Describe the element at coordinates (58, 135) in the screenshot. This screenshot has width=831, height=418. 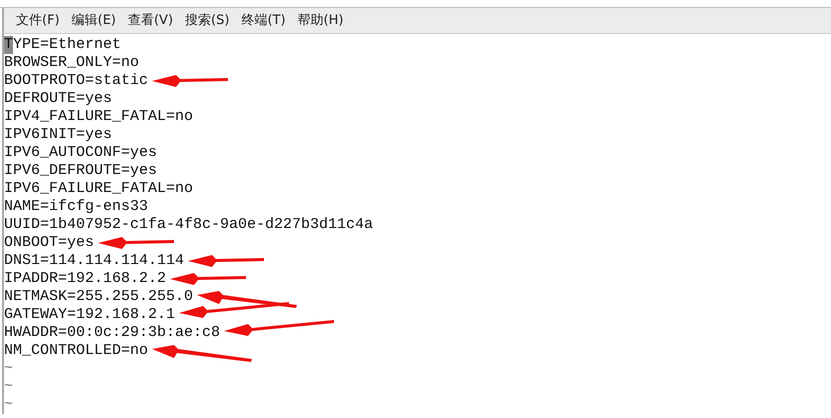
I see `config-line: IPV6INIT=yes` at that location.